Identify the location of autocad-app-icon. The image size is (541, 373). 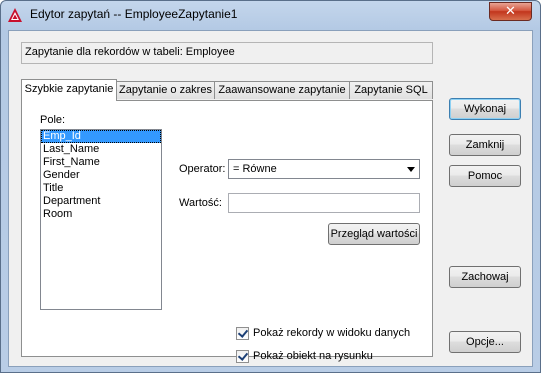
(15, 15).